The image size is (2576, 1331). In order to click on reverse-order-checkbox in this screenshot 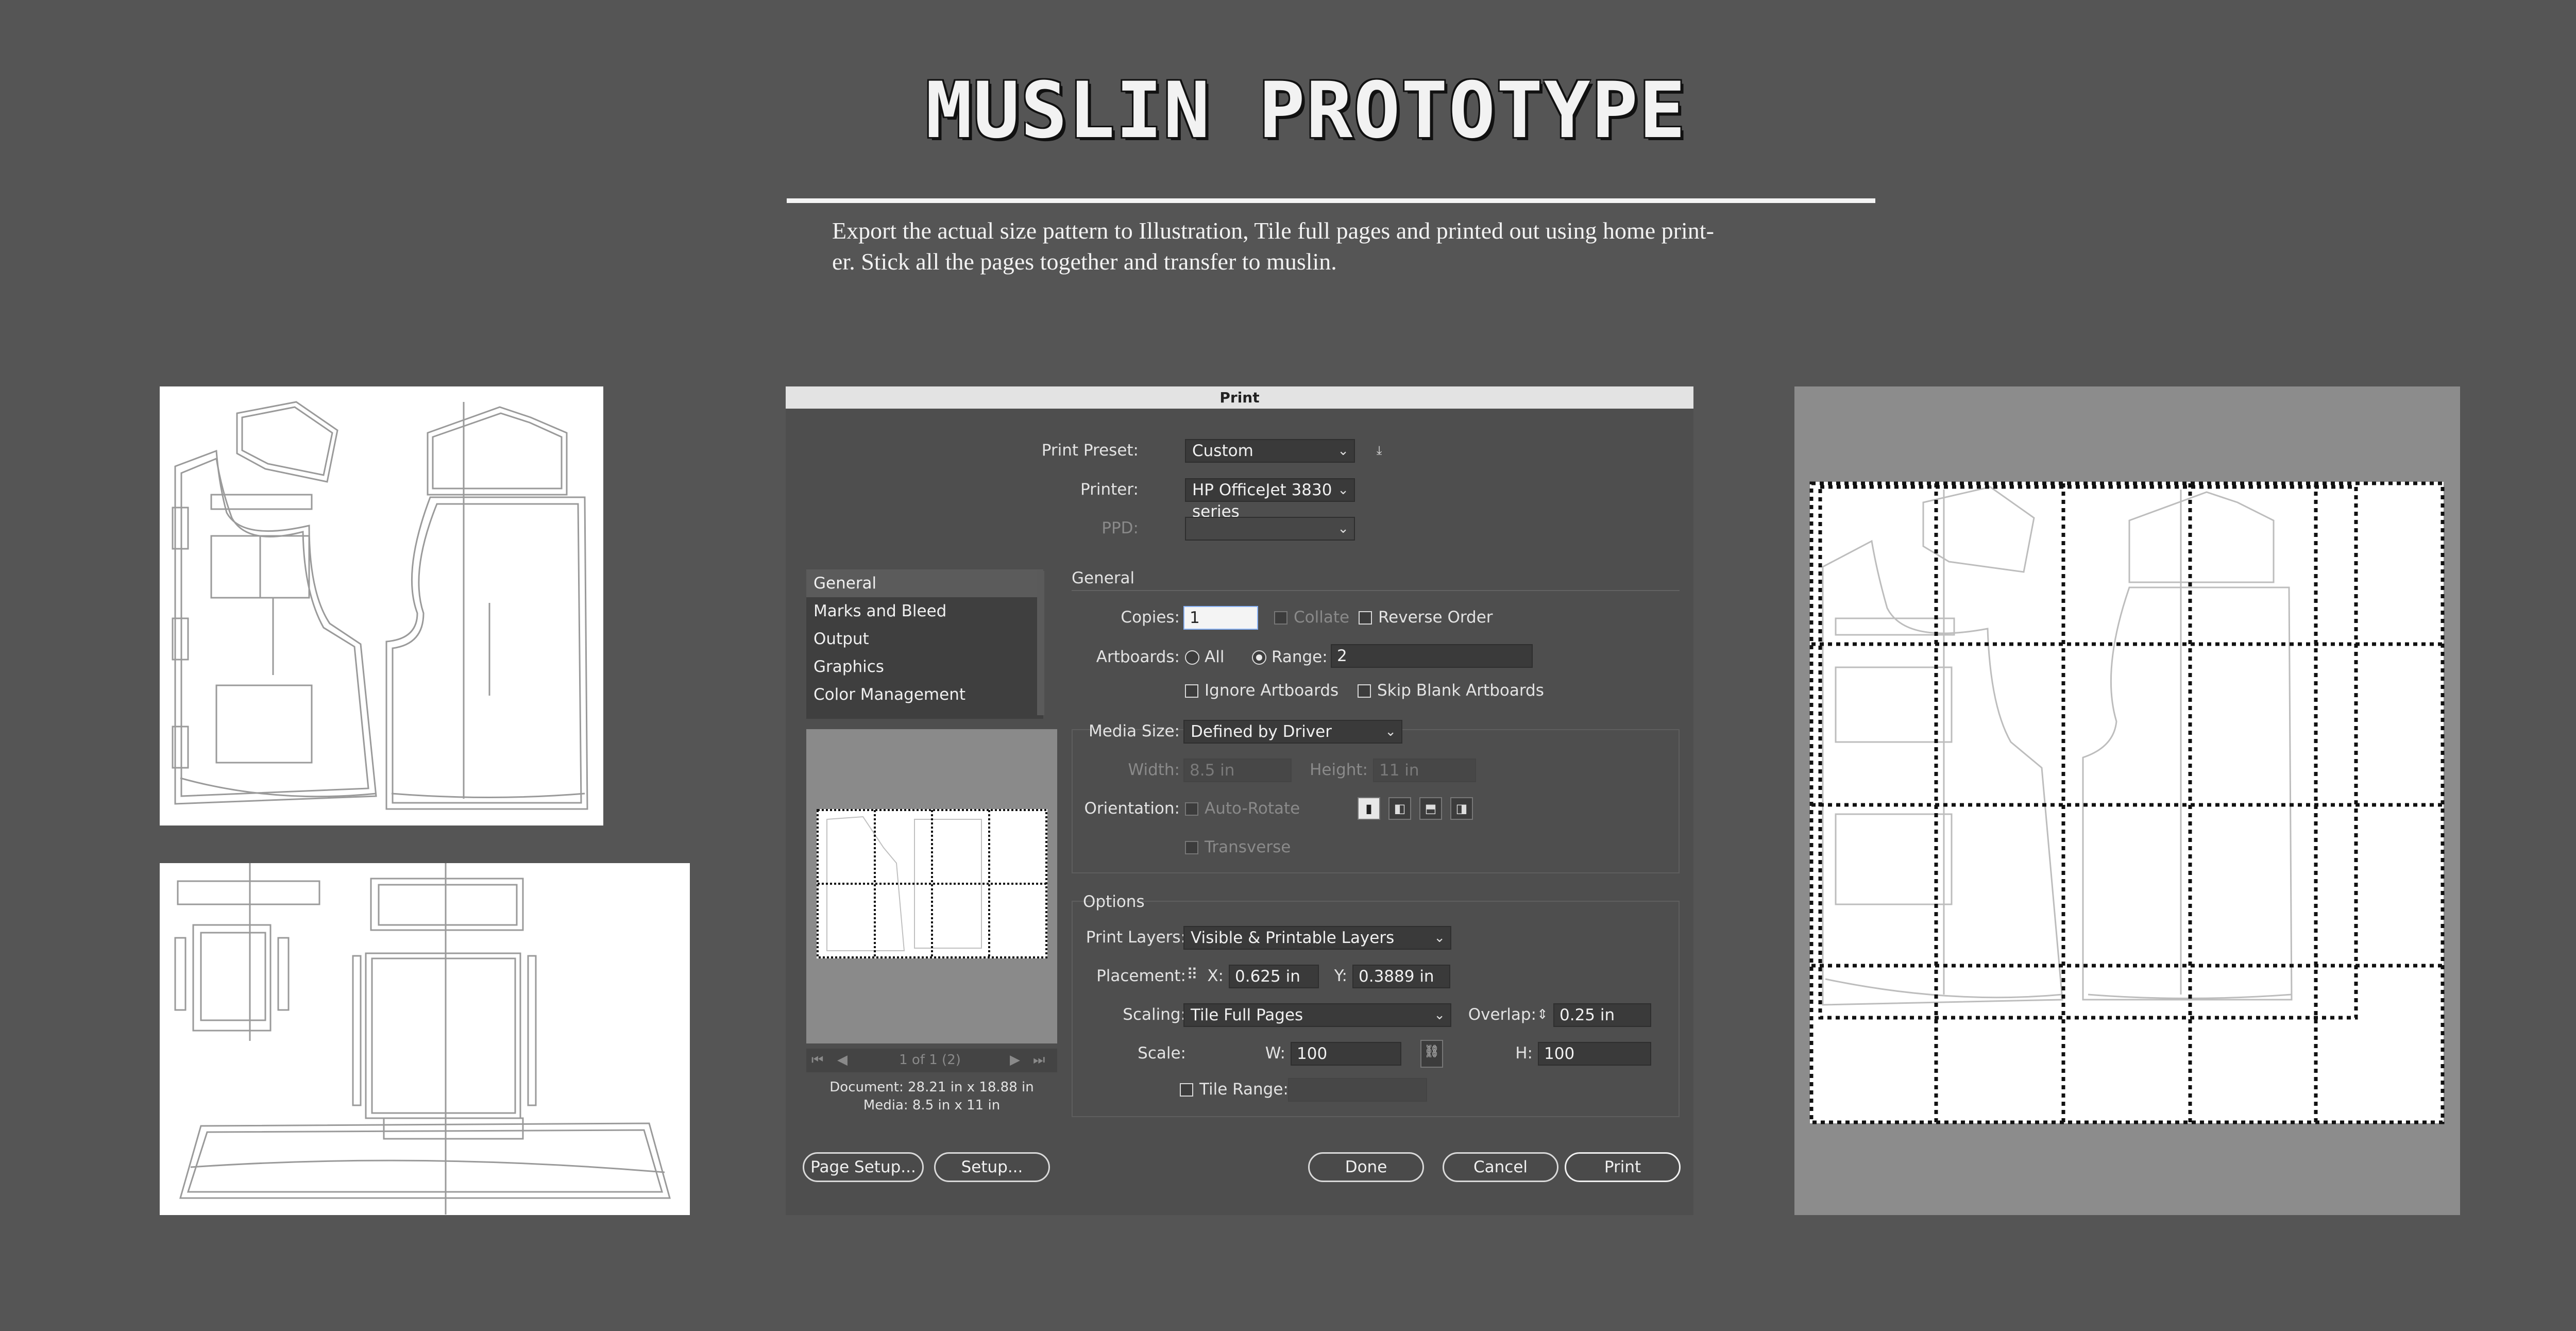, I will do `click(1365, 618)`.